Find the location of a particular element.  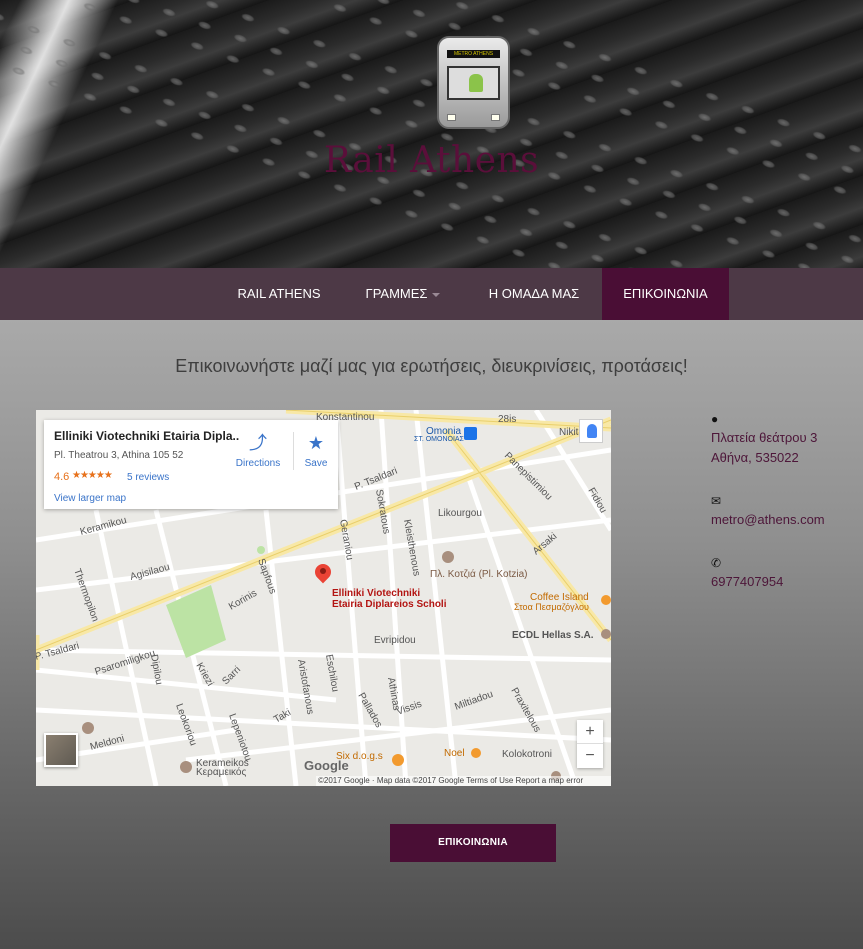

map-label: Kerameikos is located at coordinates (222, 763).